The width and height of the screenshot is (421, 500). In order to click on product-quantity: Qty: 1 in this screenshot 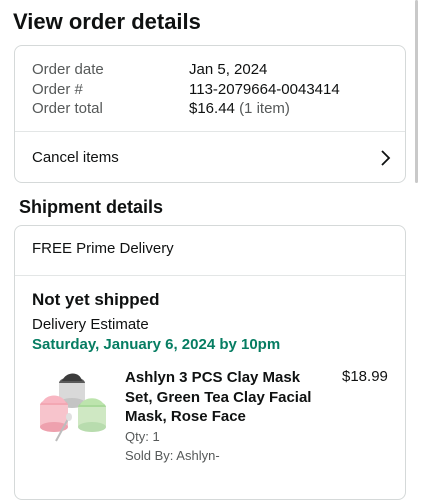, I will do `click(142, 436)`.